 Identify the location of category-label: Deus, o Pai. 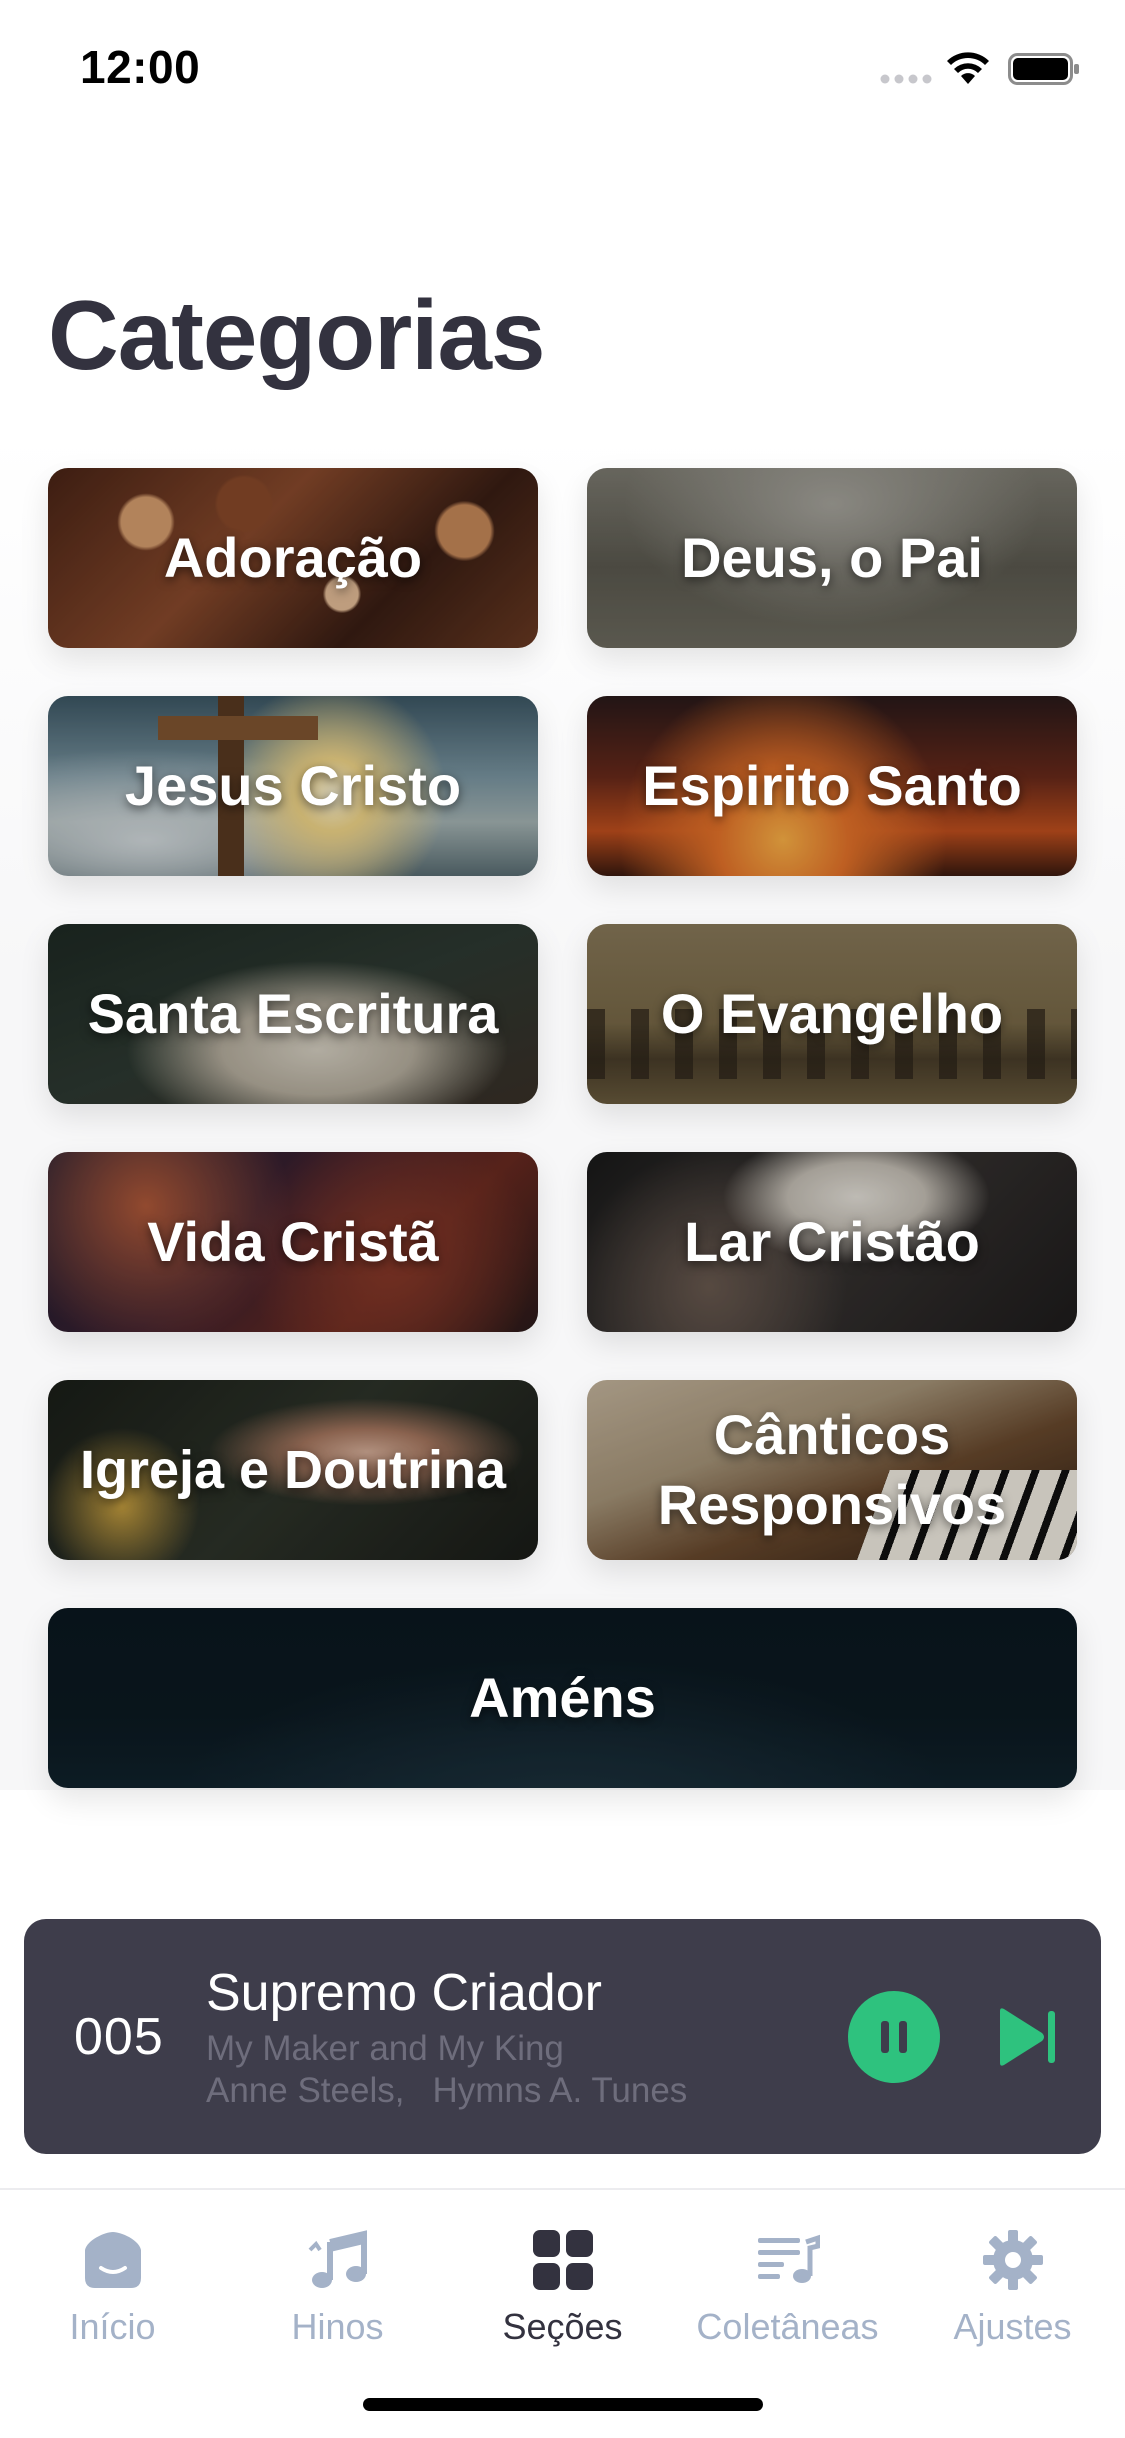
(832, 557).